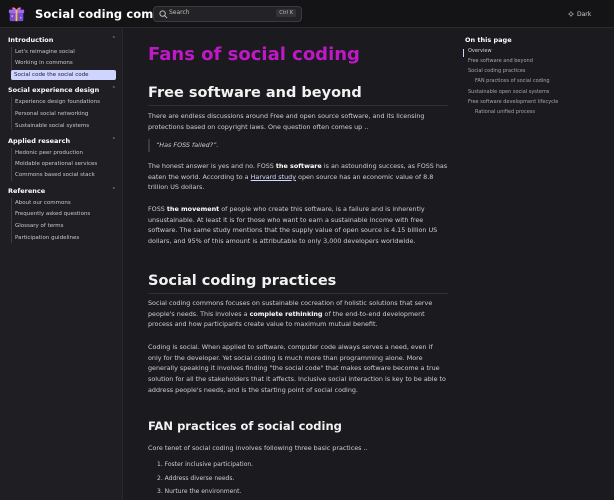 The image size is (614, 500). Describe the element at coordinates (513, 102) in the screenshot. I see `toc-link-free-software-development-lifecycle: Free software development lifecycle` at that location.